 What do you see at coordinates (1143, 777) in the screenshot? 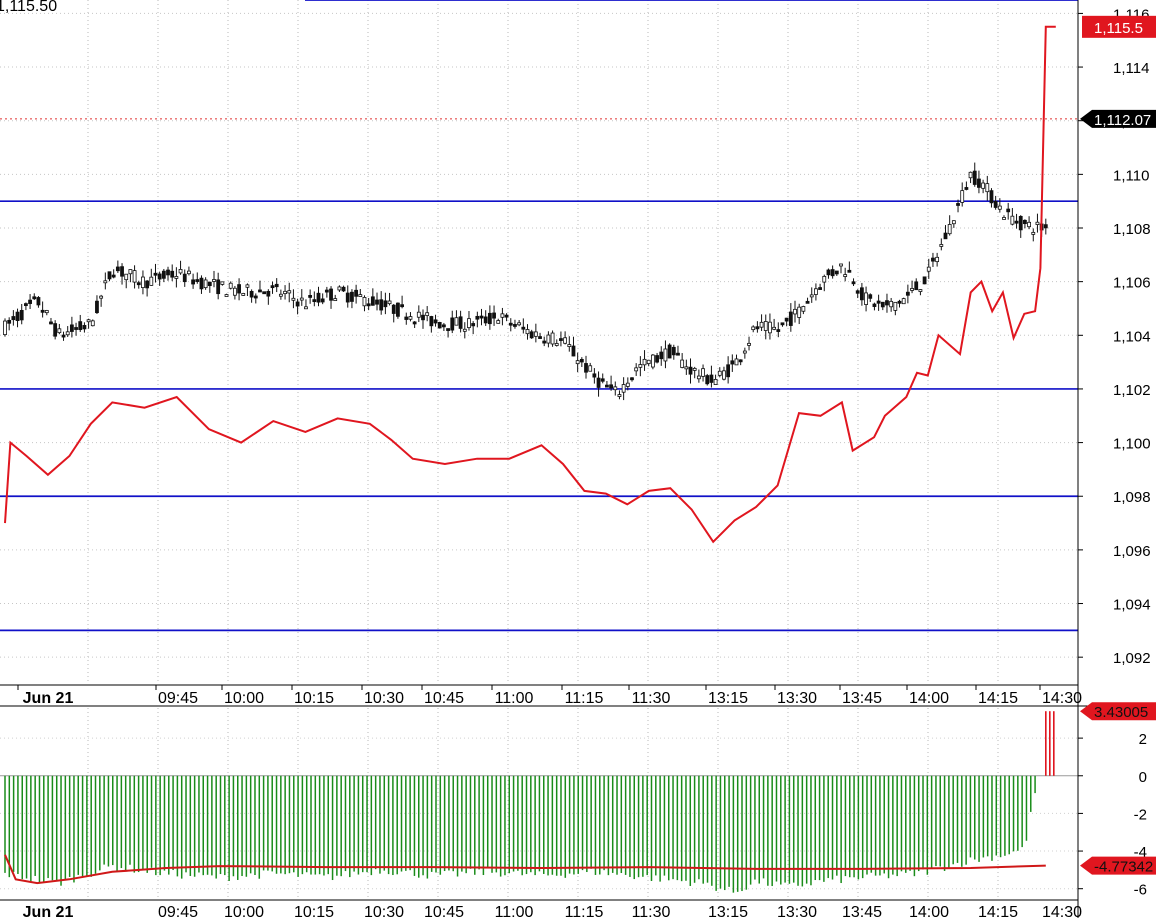
I see `lower-y-tick-label: 0` at bounding box center [1143, 777].